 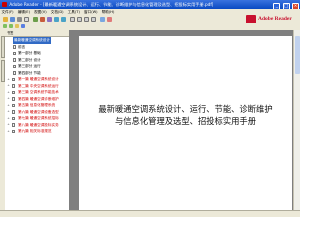 What do you see at coordinates (5, 19) in the screenshot?
I see `open-folder-icon` at bounding box center [5, 19].